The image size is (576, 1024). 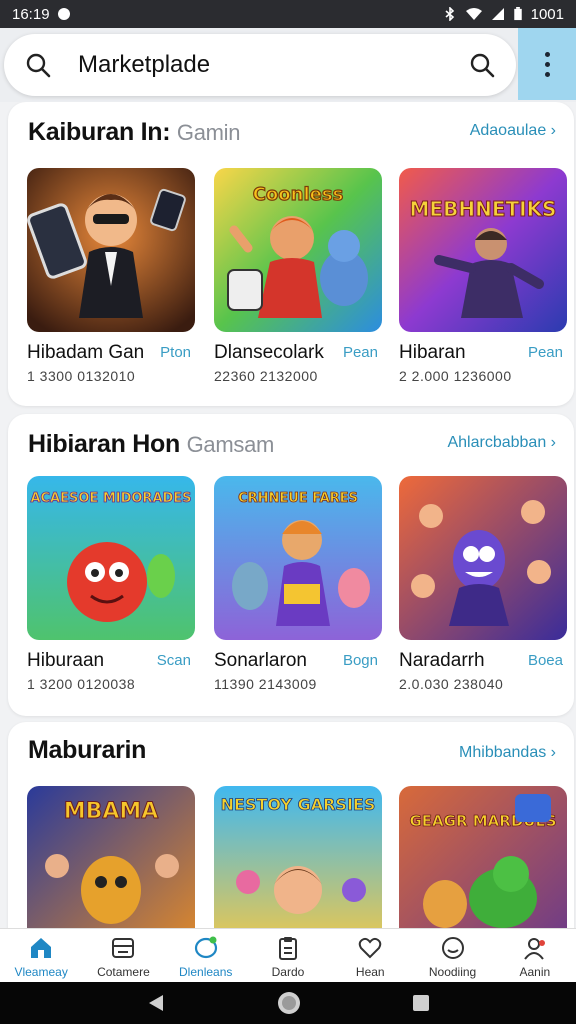 I want to click on status-clock: 1001, so click(x=547, y=14).